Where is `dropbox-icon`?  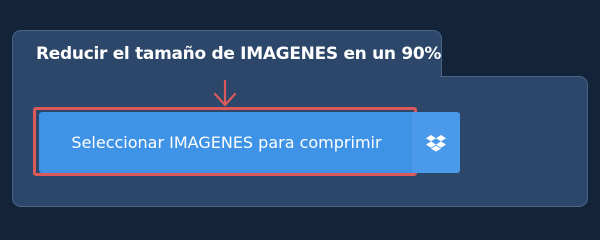
dropbox-icon is located at coordinates (436, 143).